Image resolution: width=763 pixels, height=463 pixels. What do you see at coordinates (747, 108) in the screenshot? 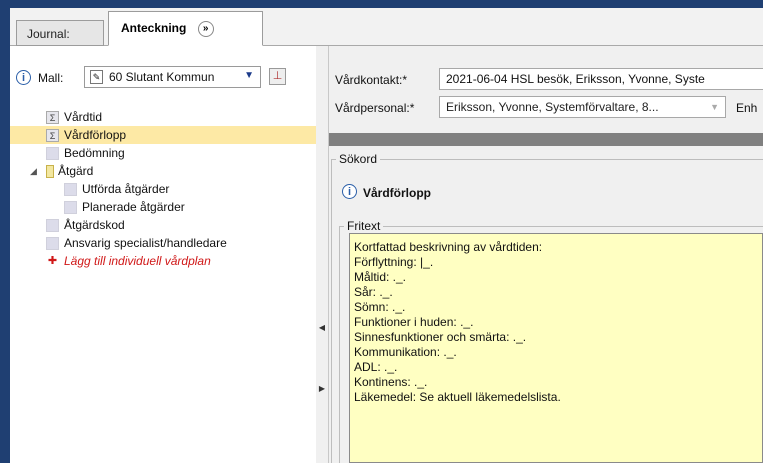
I see `enhet-label: Enh` at bounding box center [747, 108].